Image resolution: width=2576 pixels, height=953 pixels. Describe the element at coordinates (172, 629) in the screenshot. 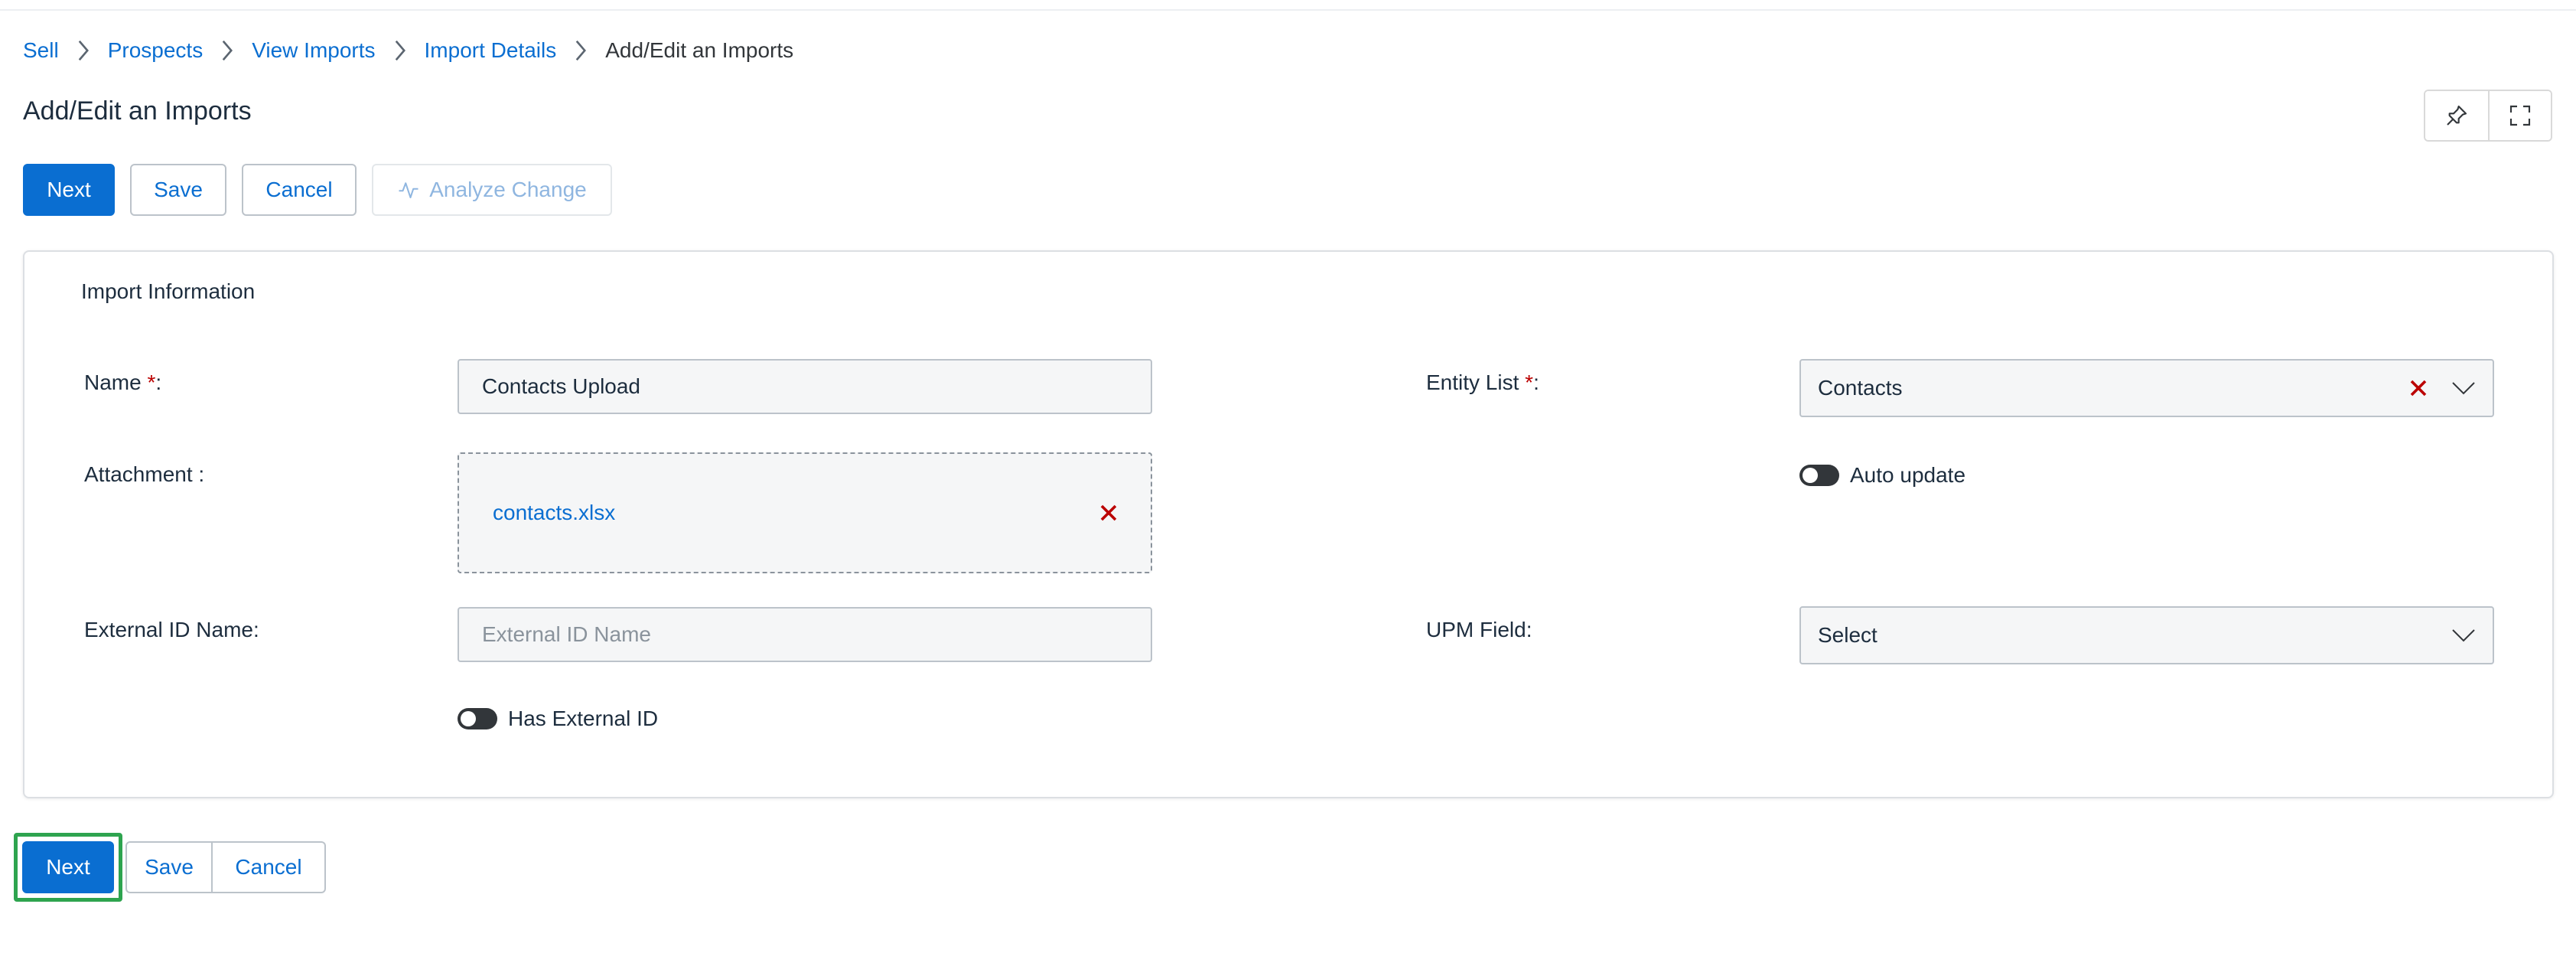

I see `external-id-name-label: External ID Name:` at that location.